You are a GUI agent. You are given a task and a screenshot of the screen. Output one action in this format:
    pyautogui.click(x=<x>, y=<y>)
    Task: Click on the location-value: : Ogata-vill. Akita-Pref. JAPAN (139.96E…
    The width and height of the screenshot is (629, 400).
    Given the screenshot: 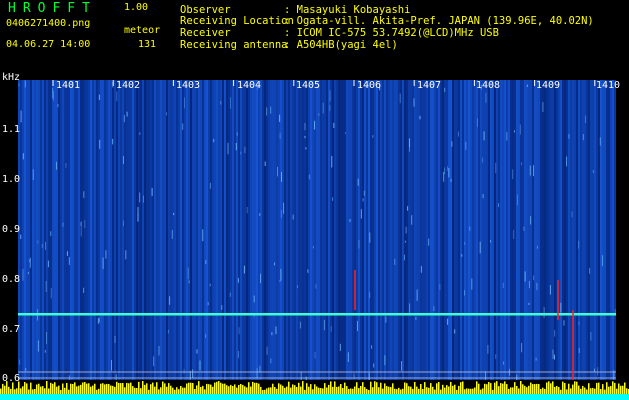 What is the action you would take?
    pyautogui.click(x=439, y=21)
    